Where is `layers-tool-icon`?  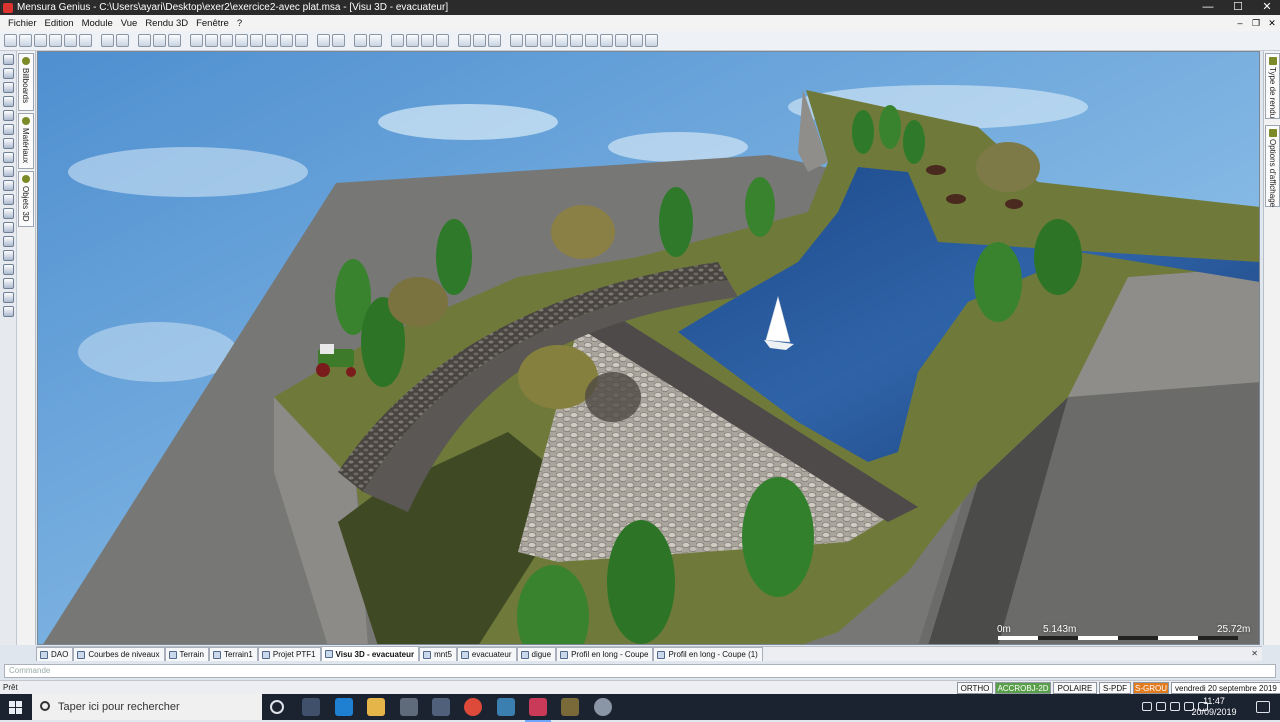 layers-tool-icon is located at coordinates (8, 311).